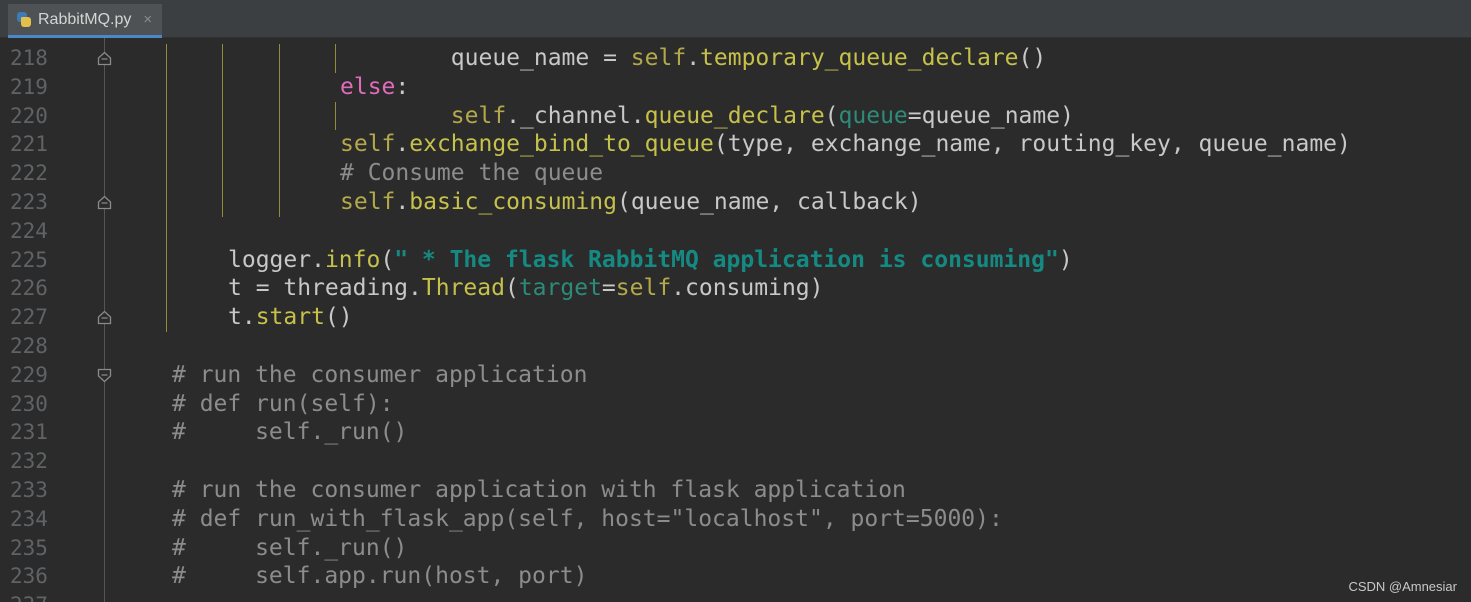 The image size is (1471, 602). I want to click on line-number: 222, so click(29, 173).